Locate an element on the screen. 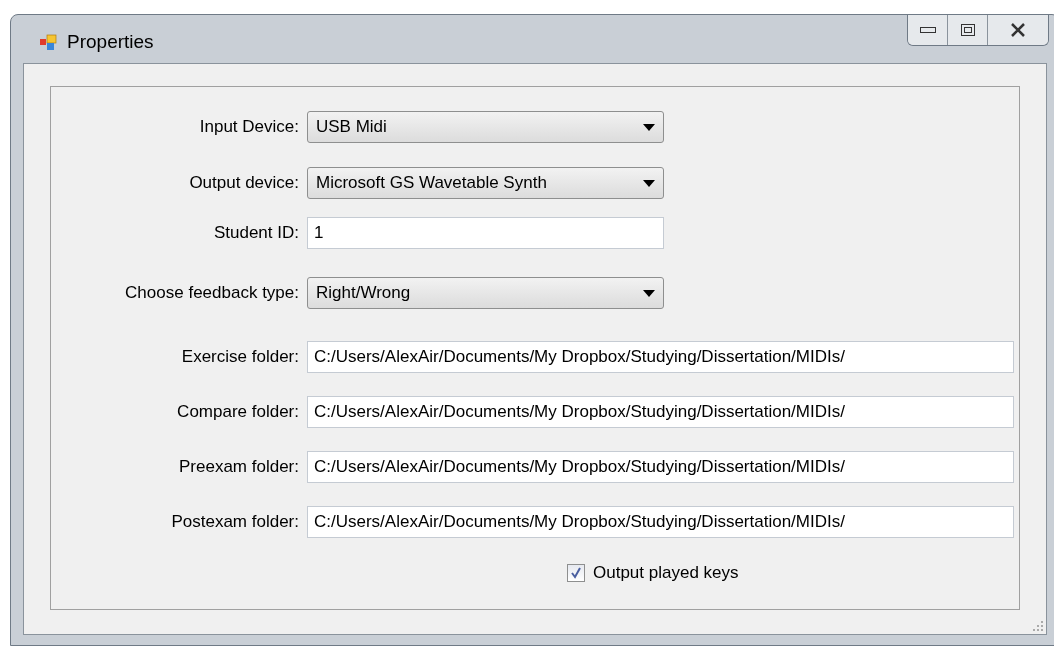  minimize-icon is located at coordinates (927, 30).